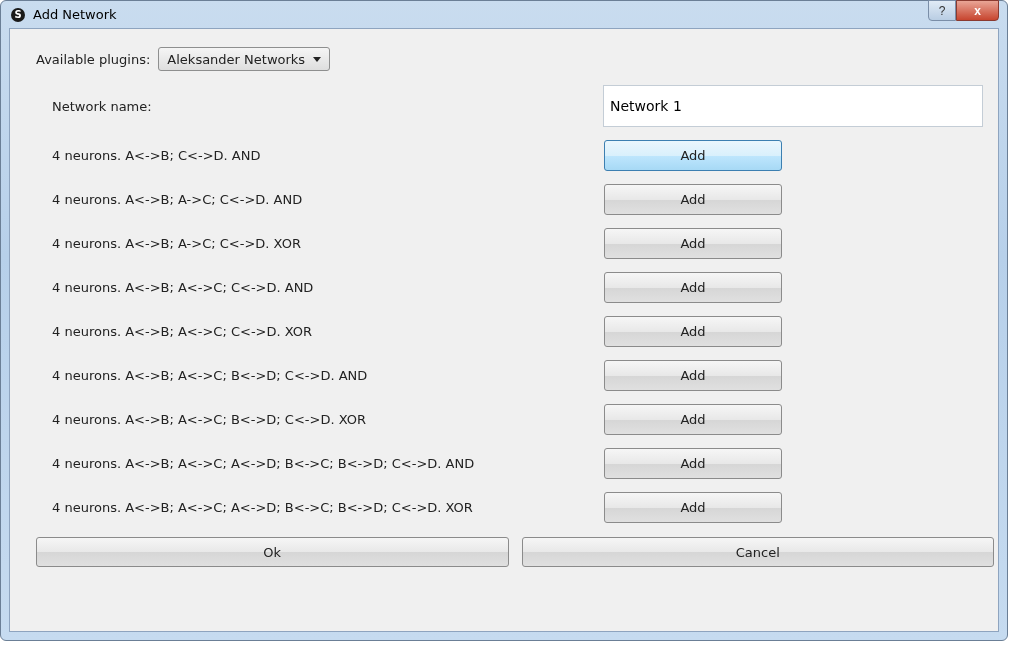 This screenshot has width=1012, height=649. Describe the element at coordinates (209, 419) in the screenshot. I see `network-label: 4 neurons. A<->B; A<->C; B<->D; C<->D. XOR` at that location.